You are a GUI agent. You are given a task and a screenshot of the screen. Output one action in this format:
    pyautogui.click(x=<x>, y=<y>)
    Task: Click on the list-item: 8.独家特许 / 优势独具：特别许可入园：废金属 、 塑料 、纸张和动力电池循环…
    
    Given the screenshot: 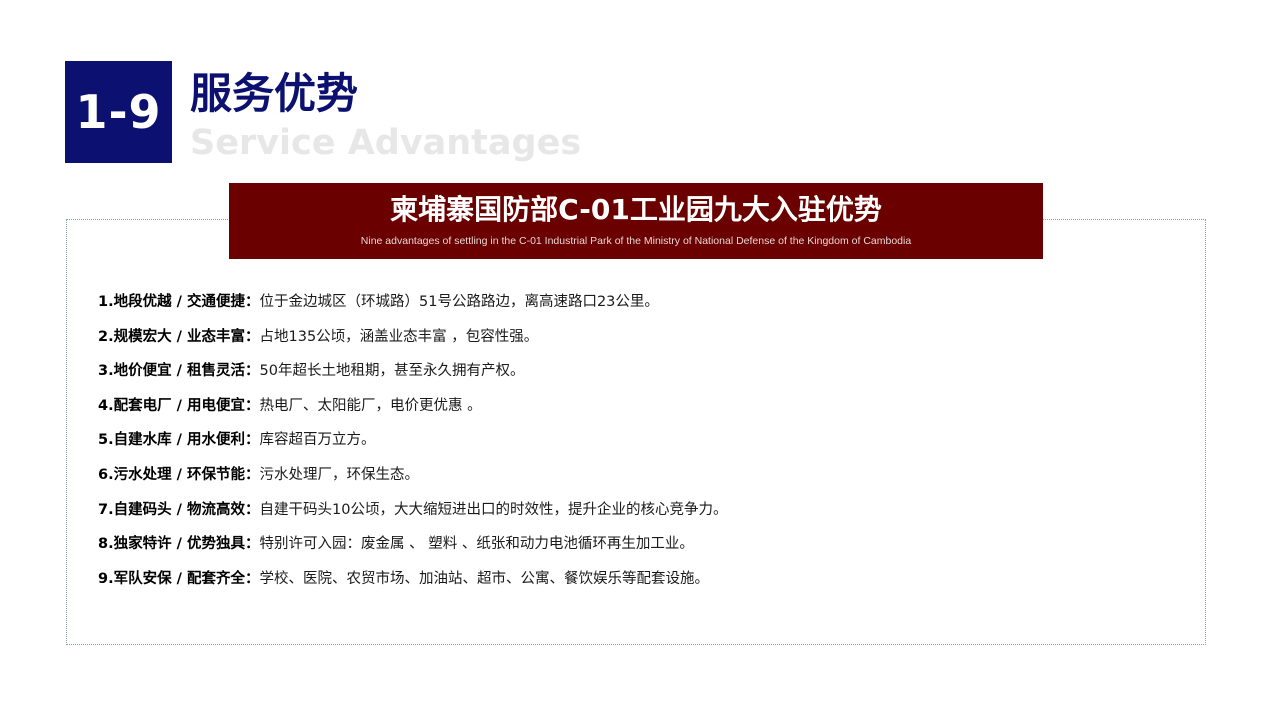 What is the action you would take?
    pyautogui.click(x=412, y=549)
    